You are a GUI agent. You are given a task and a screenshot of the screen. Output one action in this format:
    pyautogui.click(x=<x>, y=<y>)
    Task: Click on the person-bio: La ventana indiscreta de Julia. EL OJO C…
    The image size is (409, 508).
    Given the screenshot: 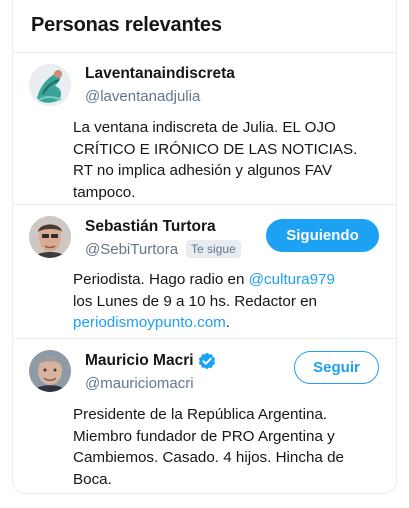 What is the action you would take?
    pyautogui.click(x=215, y=160)
    